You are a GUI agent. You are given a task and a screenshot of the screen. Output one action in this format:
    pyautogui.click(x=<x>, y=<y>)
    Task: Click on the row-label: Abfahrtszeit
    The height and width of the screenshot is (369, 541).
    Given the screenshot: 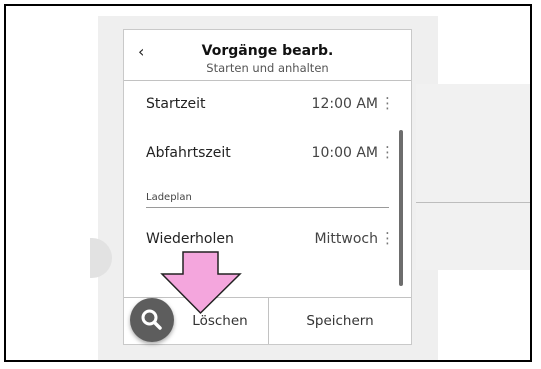 What is the action you would take?
    pyautogui.click(x=188, y=153)
    